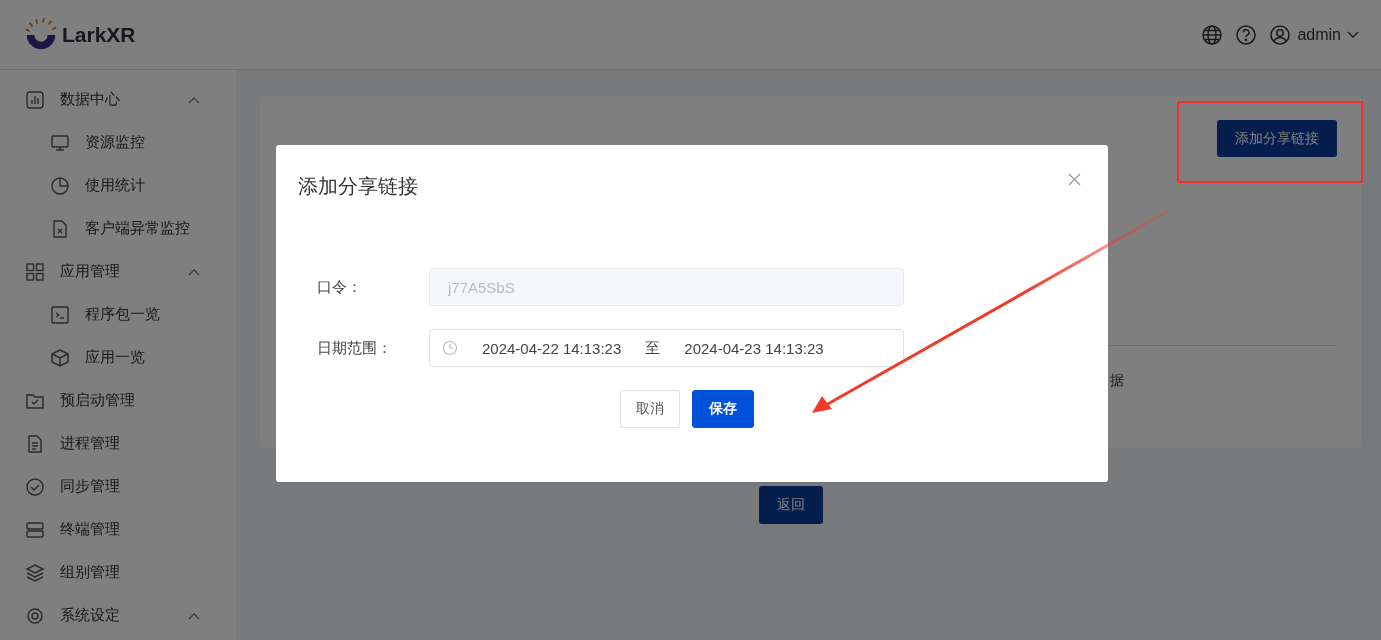 The height and width of the screenshot is (640, 1381). I want to click on field-label: 口令：, so click(339, 287).